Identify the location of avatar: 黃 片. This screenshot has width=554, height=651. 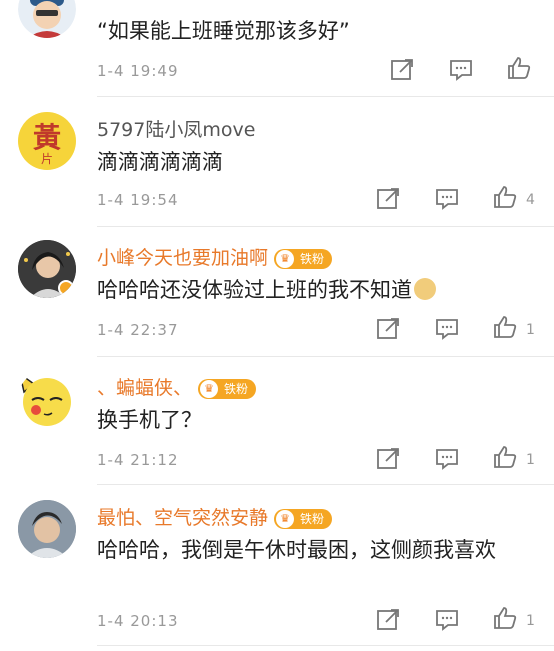
(47, 141).